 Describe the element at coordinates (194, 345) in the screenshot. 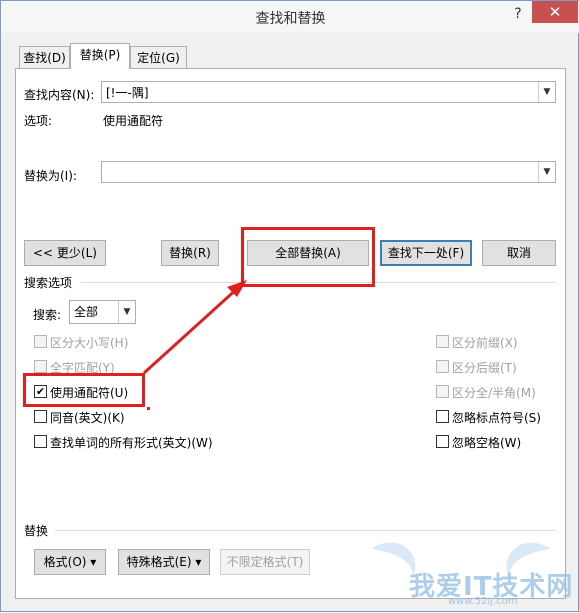

I see `annotation-arrow` at that location.